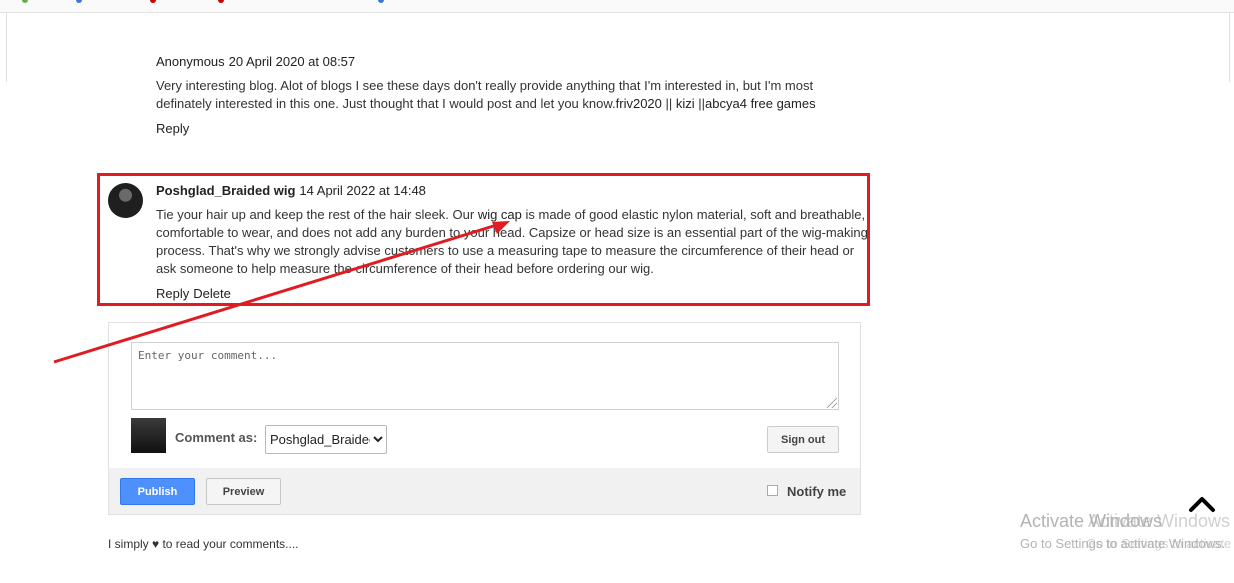 This screenshot has height=583, width=1234. I want to click on preview-button: Preview, so click(243, 491).